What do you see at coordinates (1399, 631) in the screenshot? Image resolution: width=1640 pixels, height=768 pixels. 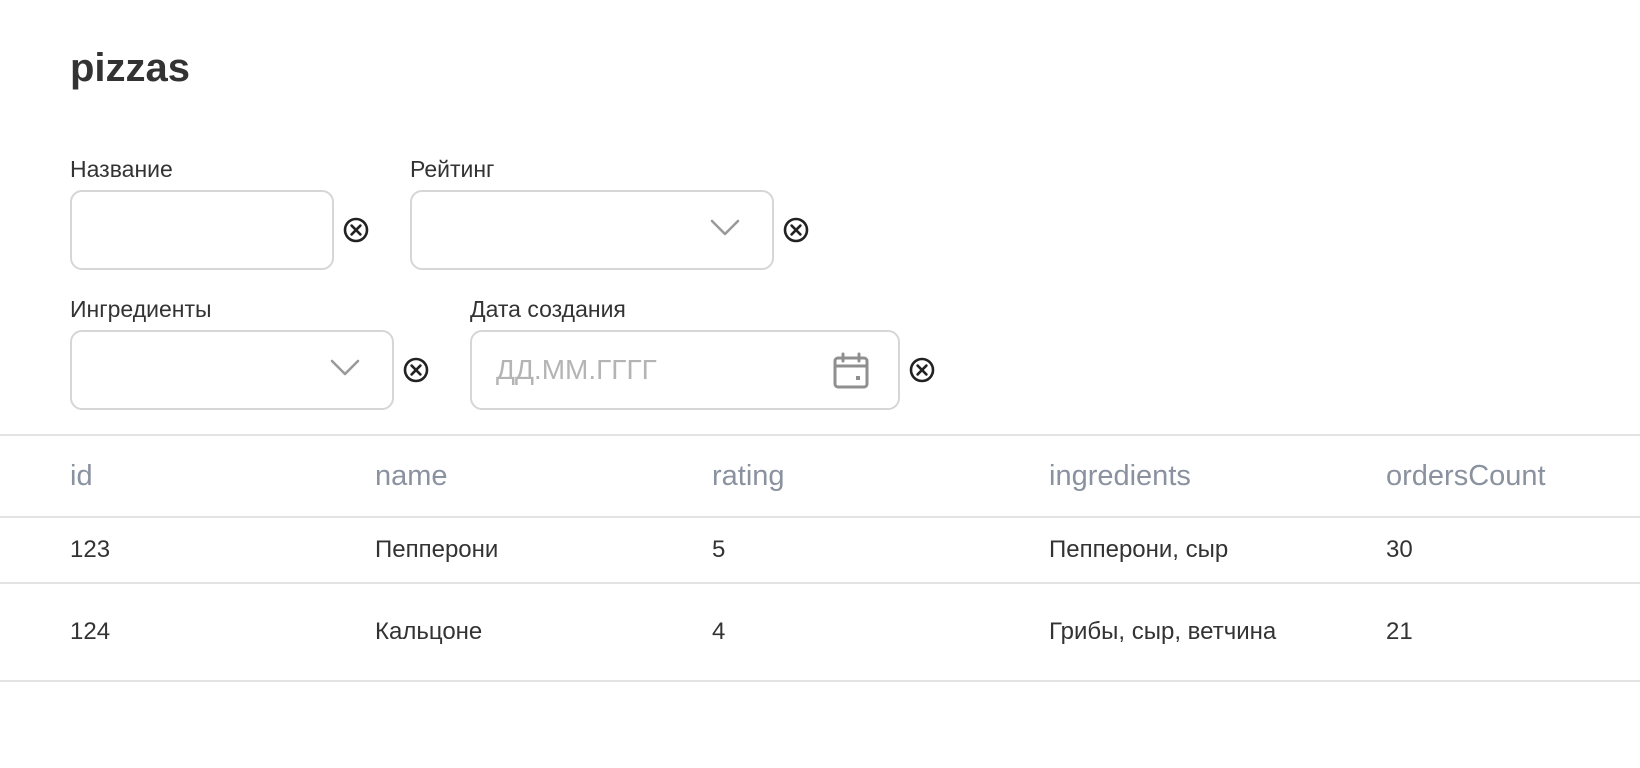 I see `cell-orders-count: 21` at bounding box center [1399, 631].